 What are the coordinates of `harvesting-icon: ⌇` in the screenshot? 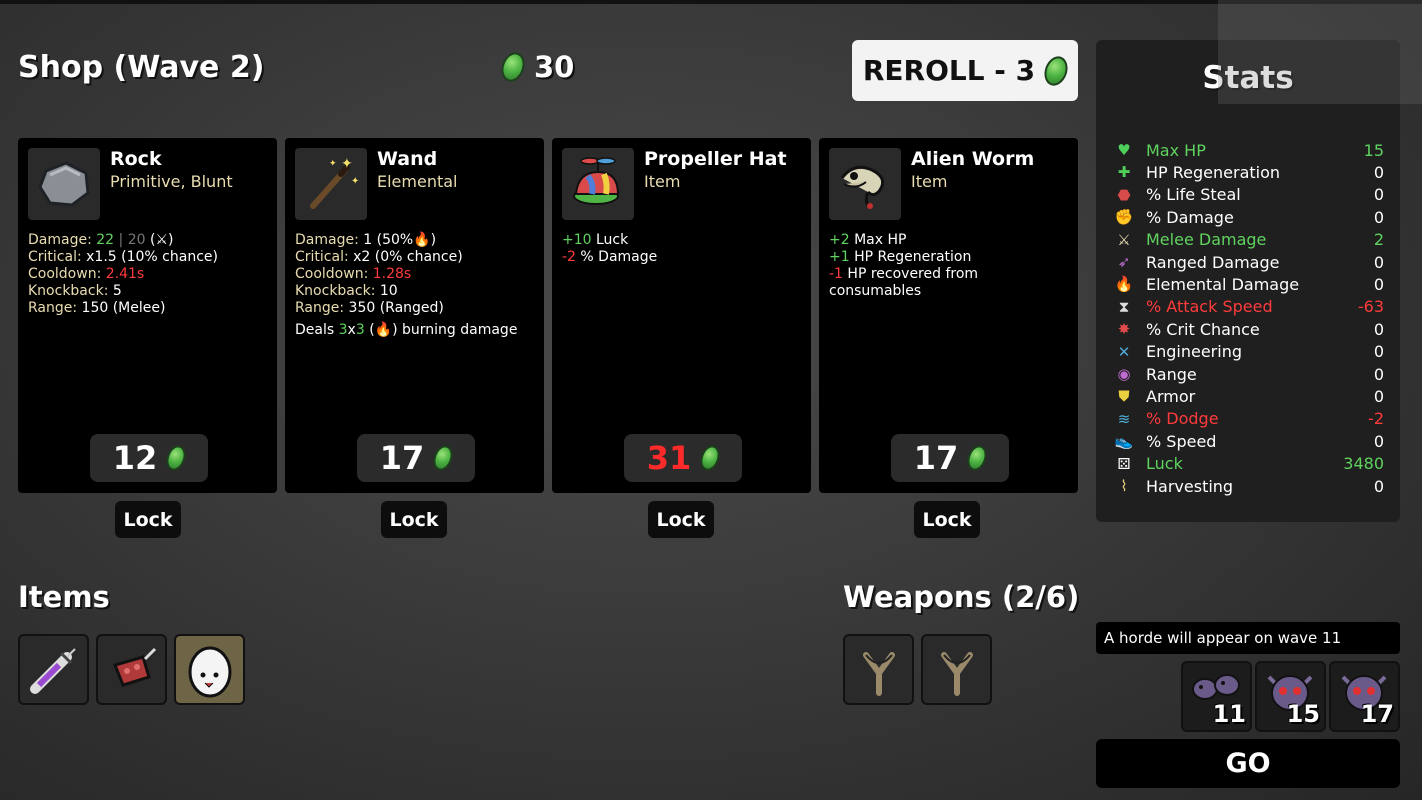 It's located at (1124, 486).